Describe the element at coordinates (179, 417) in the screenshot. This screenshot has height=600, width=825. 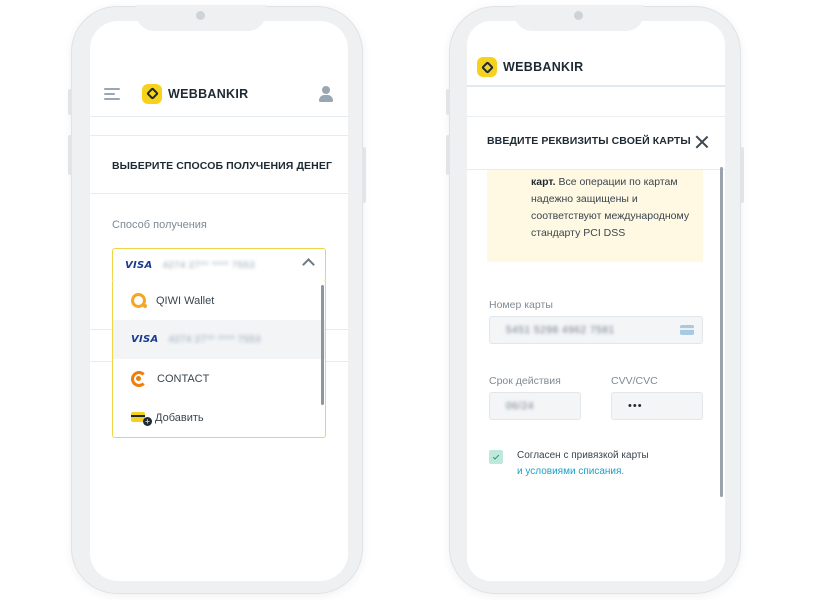
I see `dropdown-item-label: Добавить` at that location.